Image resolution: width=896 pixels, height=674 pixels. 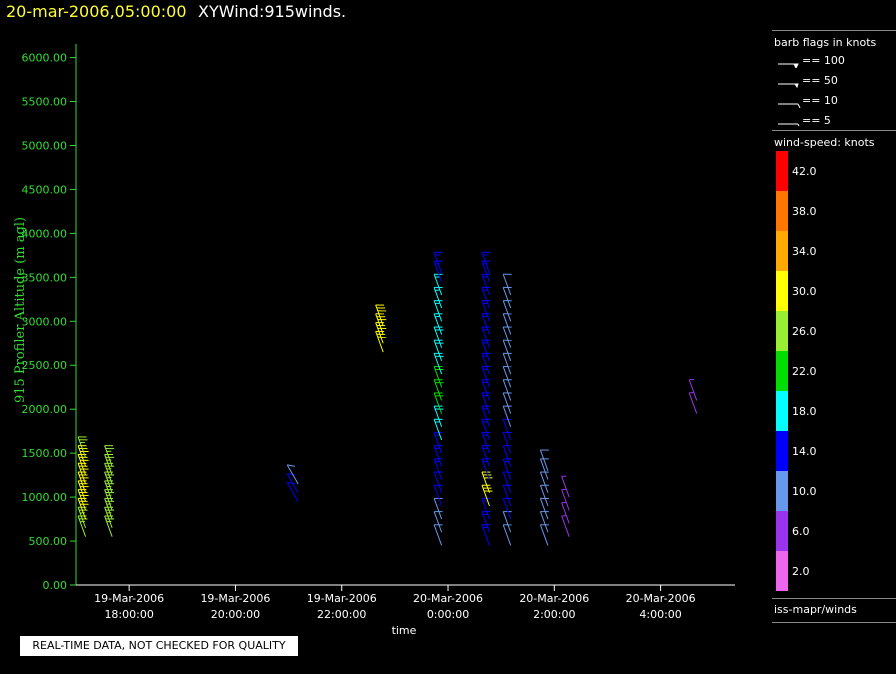 I want to click on y-tick-label: 1500.00, so click(x=45, y=453).